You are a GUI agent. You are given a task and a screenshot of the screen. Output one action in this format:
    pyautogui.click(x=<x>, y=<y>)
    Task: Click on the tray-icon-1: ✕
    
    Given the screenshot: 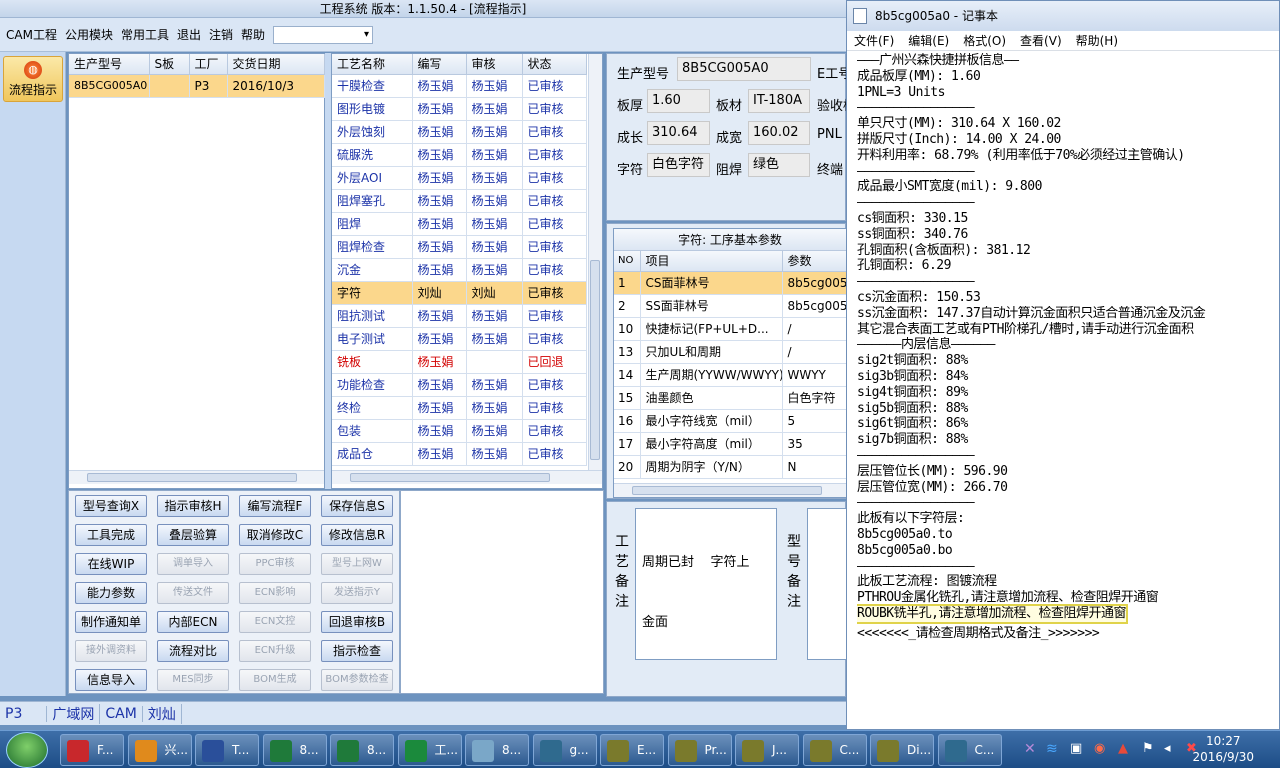 What is the action you would take?
    pyautogui.click(x=1030, y=749)
    